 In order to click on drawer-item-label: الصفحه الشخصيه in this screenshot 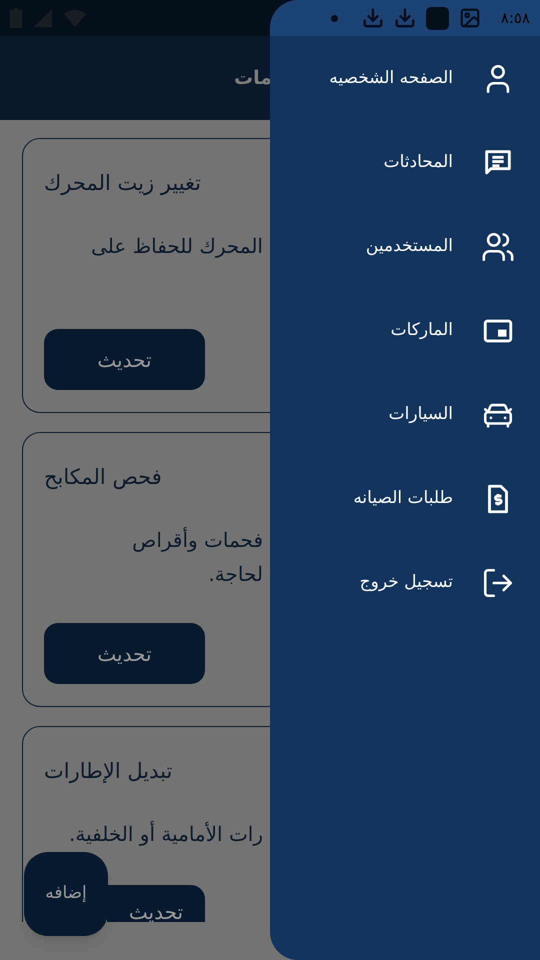, I will do `click(391, 78)`.